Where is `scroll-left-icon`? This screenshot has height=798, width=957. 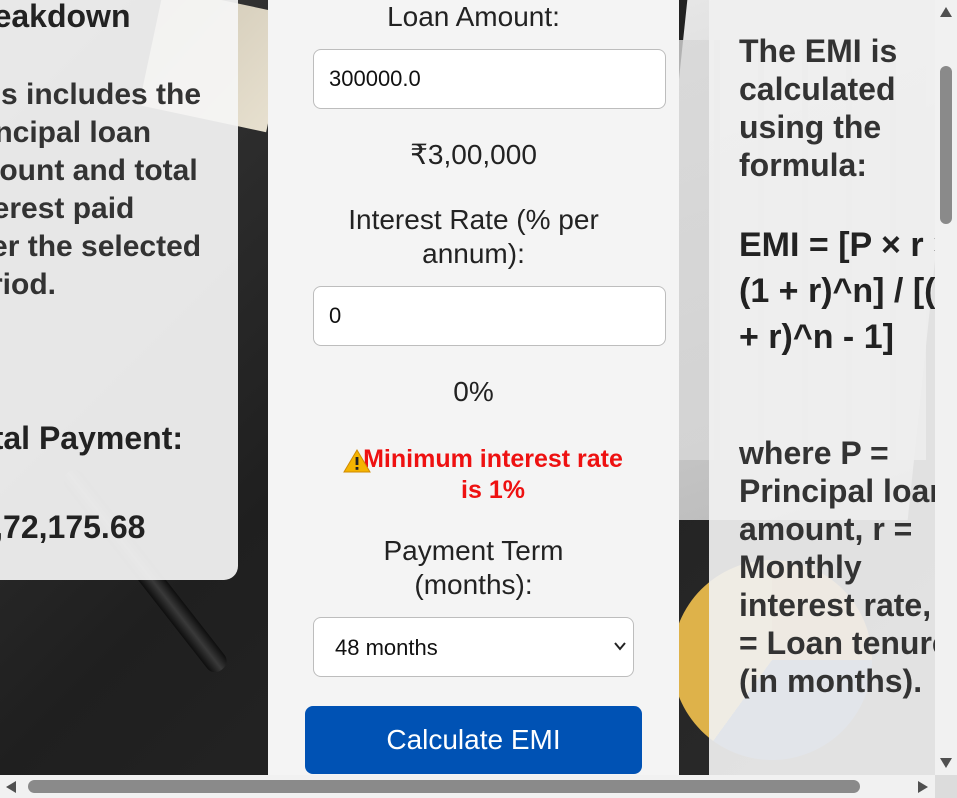
scroll-left-icon is located at coordinates (11, 787).